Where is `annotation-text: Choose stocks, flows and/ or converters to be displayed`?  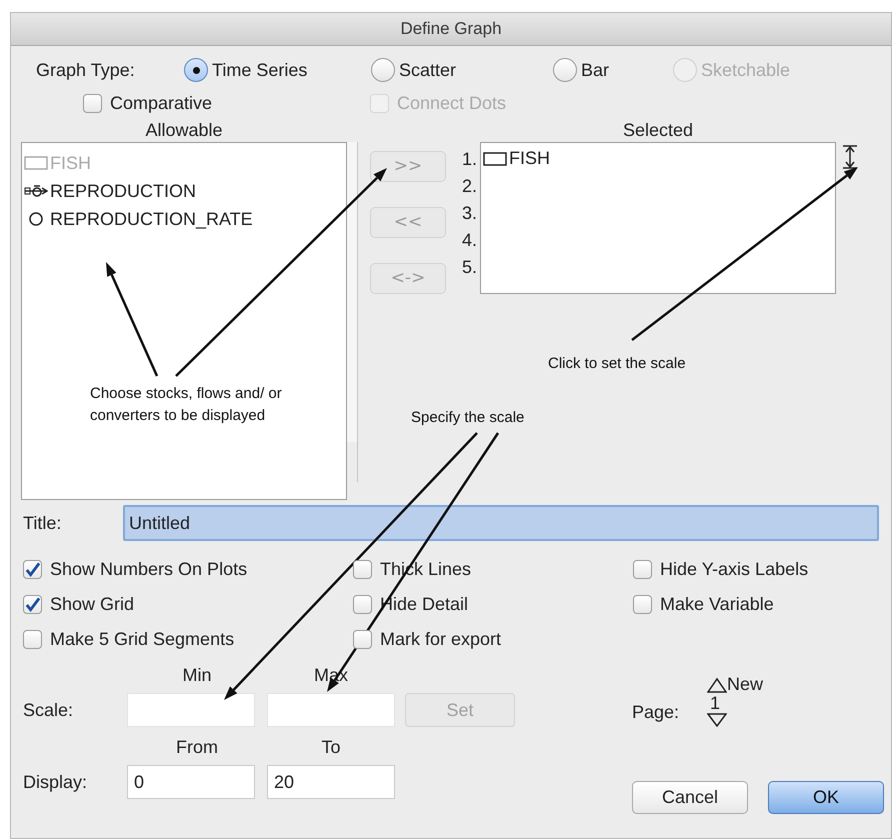 annotation-text: Choose stocks, flows and/ or converters to be displayed is located at coordinates (186, 405).